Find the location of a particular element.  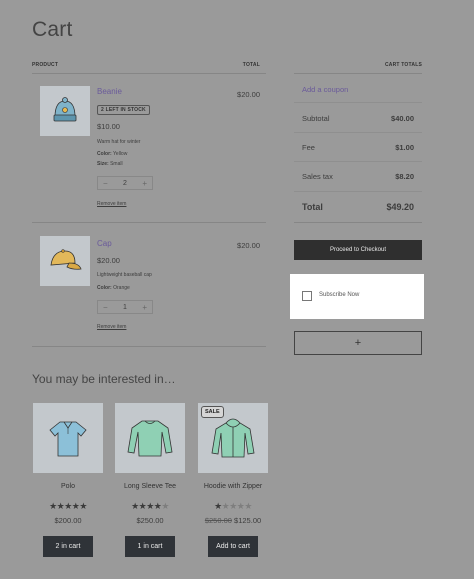

subscribe-box: Subscribe Now is located at coordinates (357, 296).